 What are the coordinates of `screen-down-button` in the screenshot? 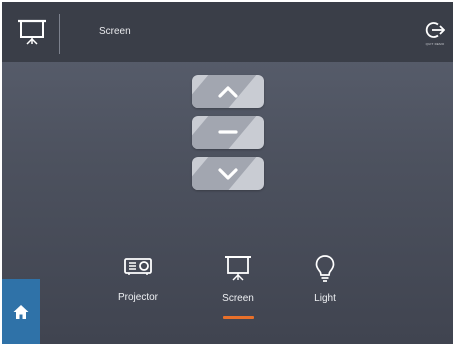 It's located at (228, 173).